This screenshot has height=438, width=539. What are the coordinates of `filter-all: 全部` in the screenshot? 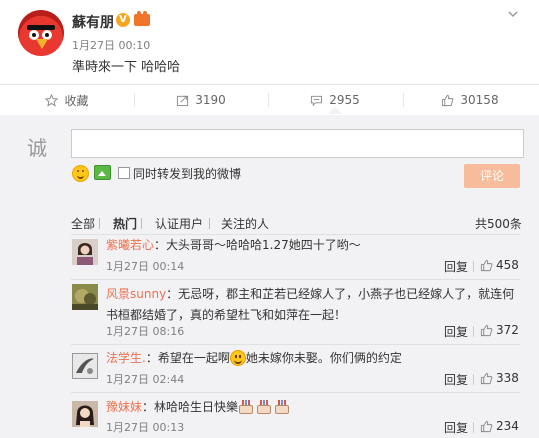 It's located at (83, 223).